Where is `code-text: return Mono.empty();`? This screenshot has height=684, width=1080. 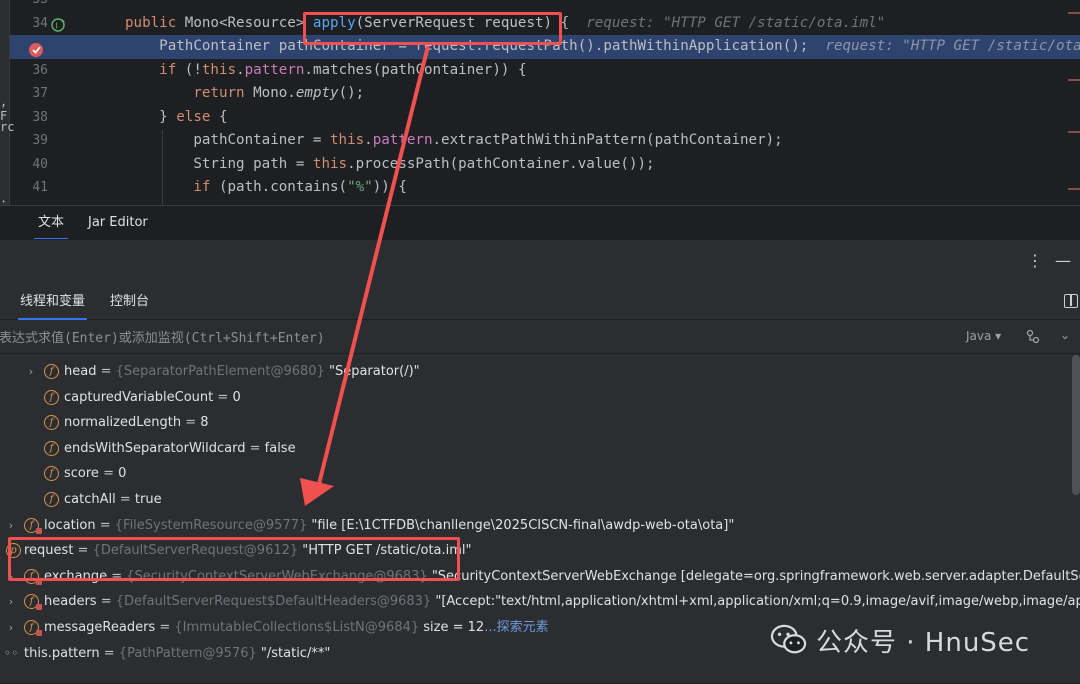
code-text: return Mono.empty(); is located at coordinates (244, 94).